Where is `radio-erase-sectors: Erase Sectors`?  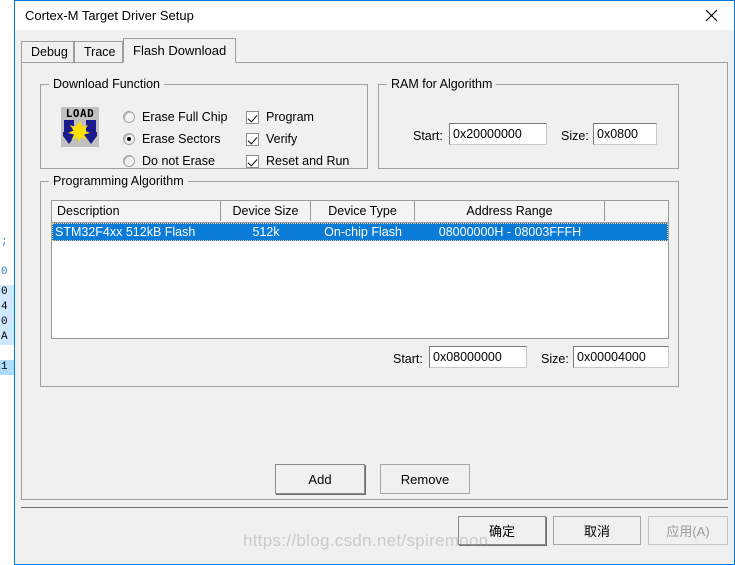 radio-erase-sectors: Erase Sectors is located at coordinates (172, 139).